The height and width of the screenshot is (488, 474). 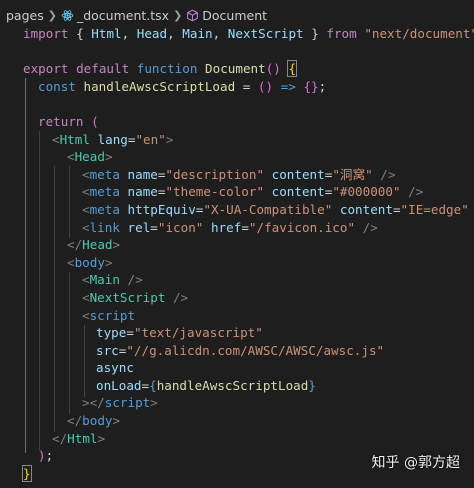 I want to click on matched-bracket: {, so click(x=292, y=69).